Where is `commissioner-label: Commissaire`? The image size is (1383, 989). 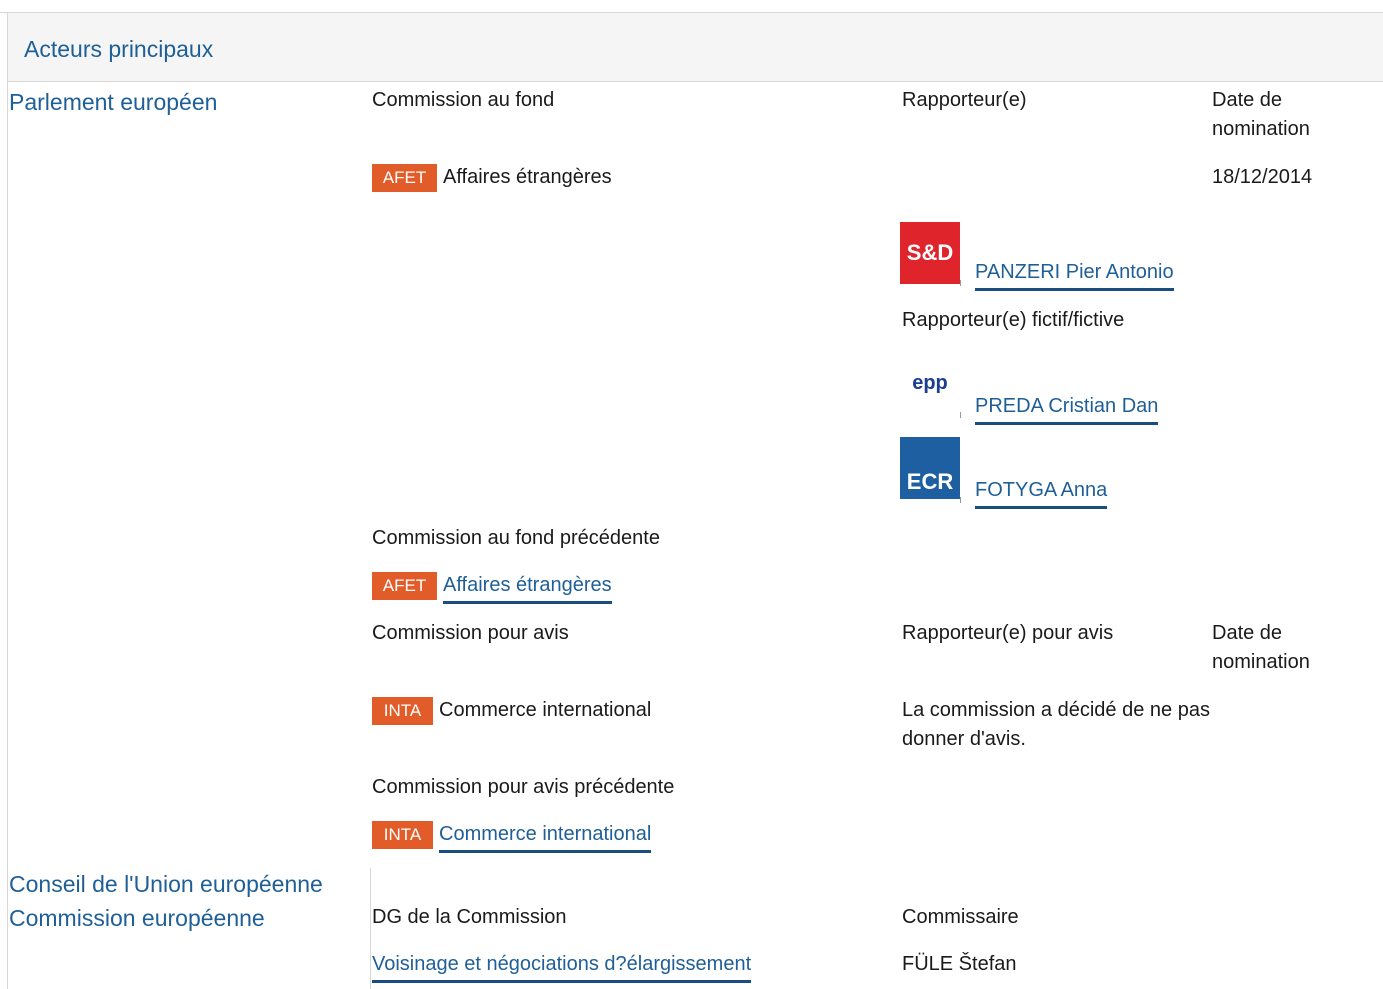
commissioner-label: Commissaire is located at coordinates (960, 917).